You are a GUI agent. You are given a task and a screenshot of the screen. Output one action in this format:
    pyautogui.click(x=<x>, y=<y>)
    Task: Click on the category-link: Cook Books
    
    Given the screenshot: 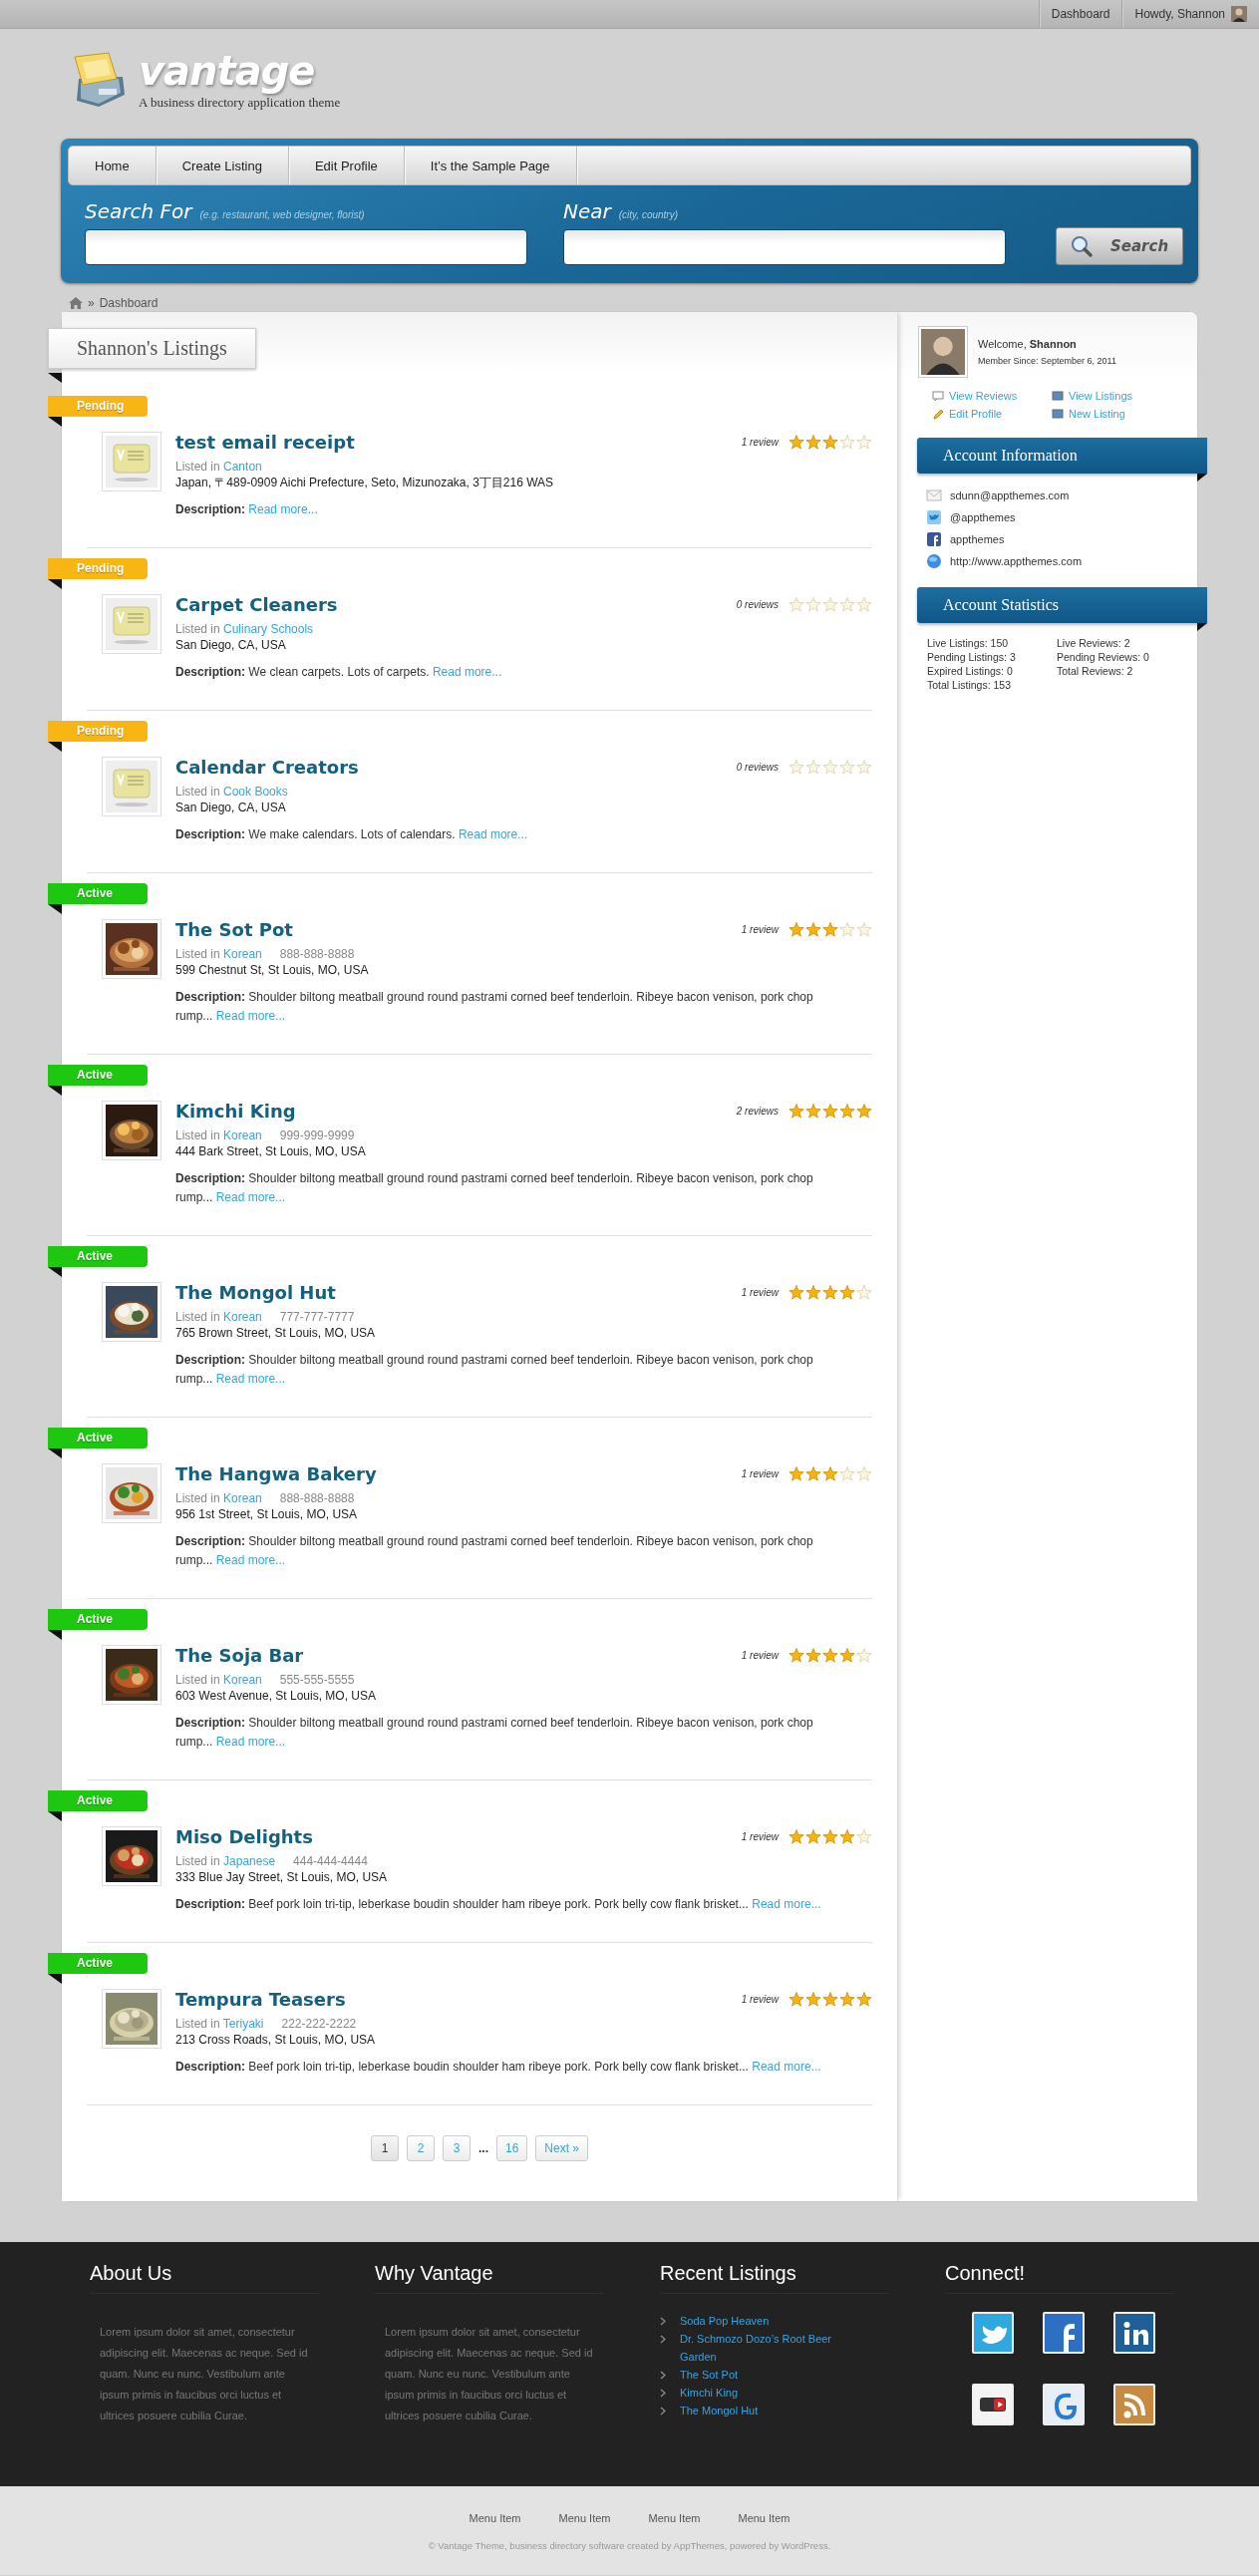 What is the action you would take?
    pyautogui.click(x=255, y=792)
    